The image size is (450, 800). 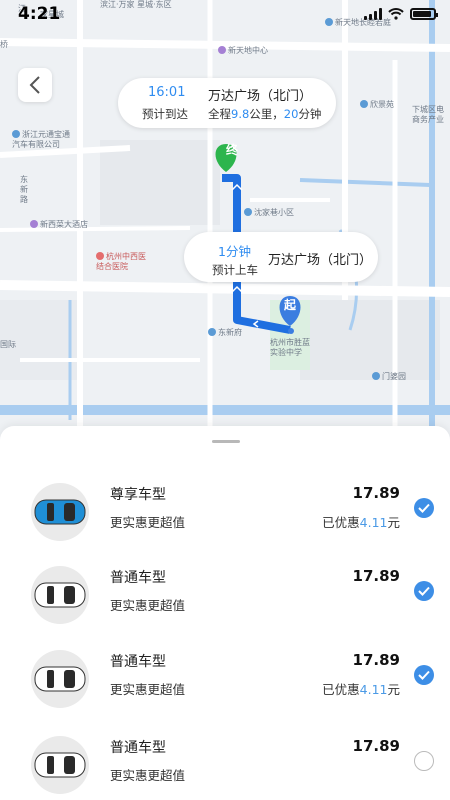 What do you see at coordinates (39, 14) in the screenshot?
I see `status-time: 4:21` at bounding box center [39, 14].